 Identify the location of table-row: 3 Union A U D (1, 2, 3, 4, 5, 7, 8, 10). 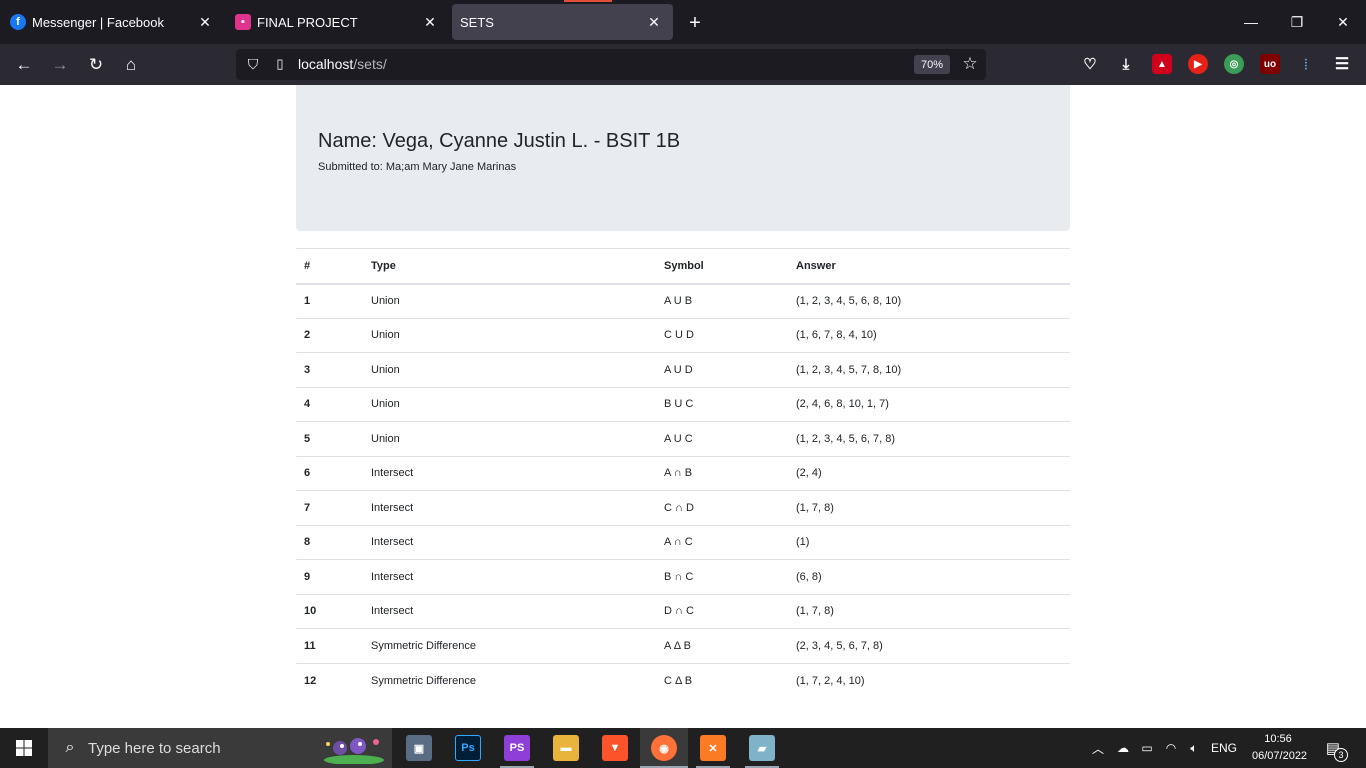
(683, 369).